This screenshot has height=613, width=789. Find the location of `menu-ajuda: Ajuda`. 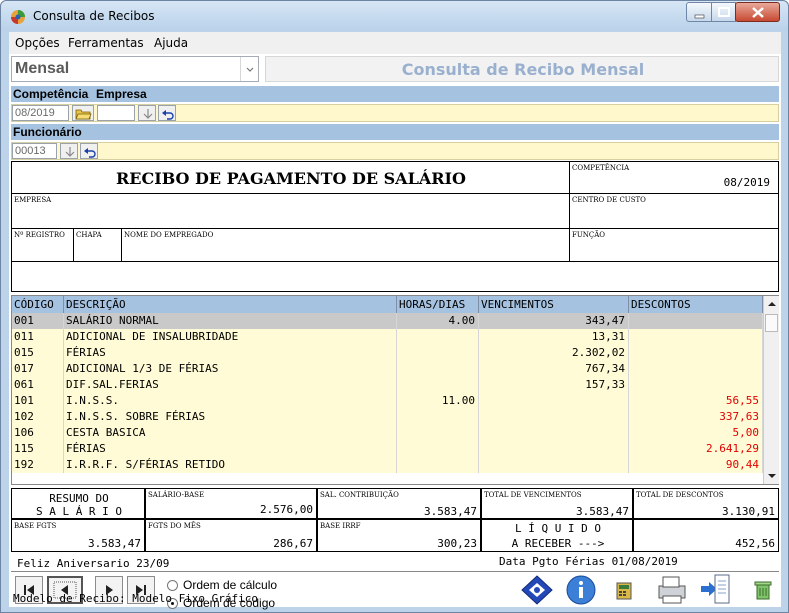

menu-ajuda: Ajuda is located at coordinates (171, 43).